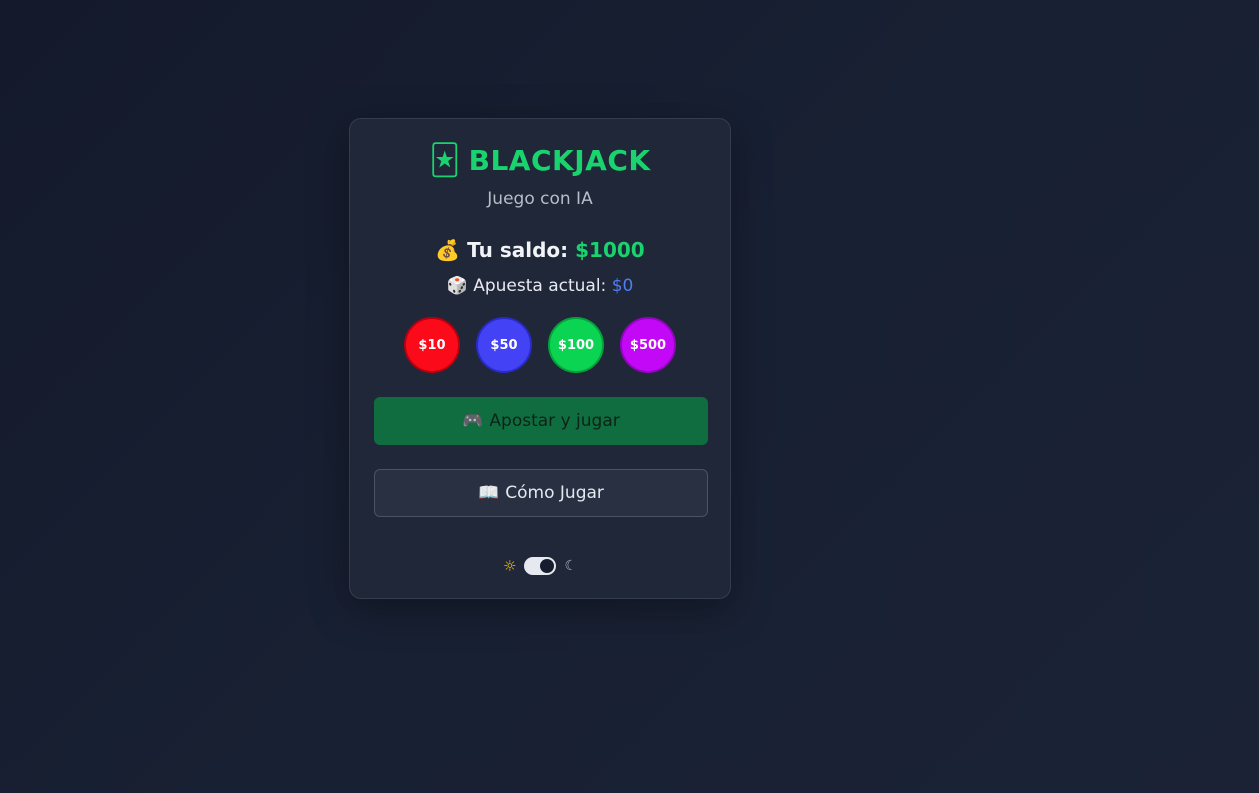 The width and height of the screenshot is (1259, 793). I want to click on theme-toggle, so click(540, 566).